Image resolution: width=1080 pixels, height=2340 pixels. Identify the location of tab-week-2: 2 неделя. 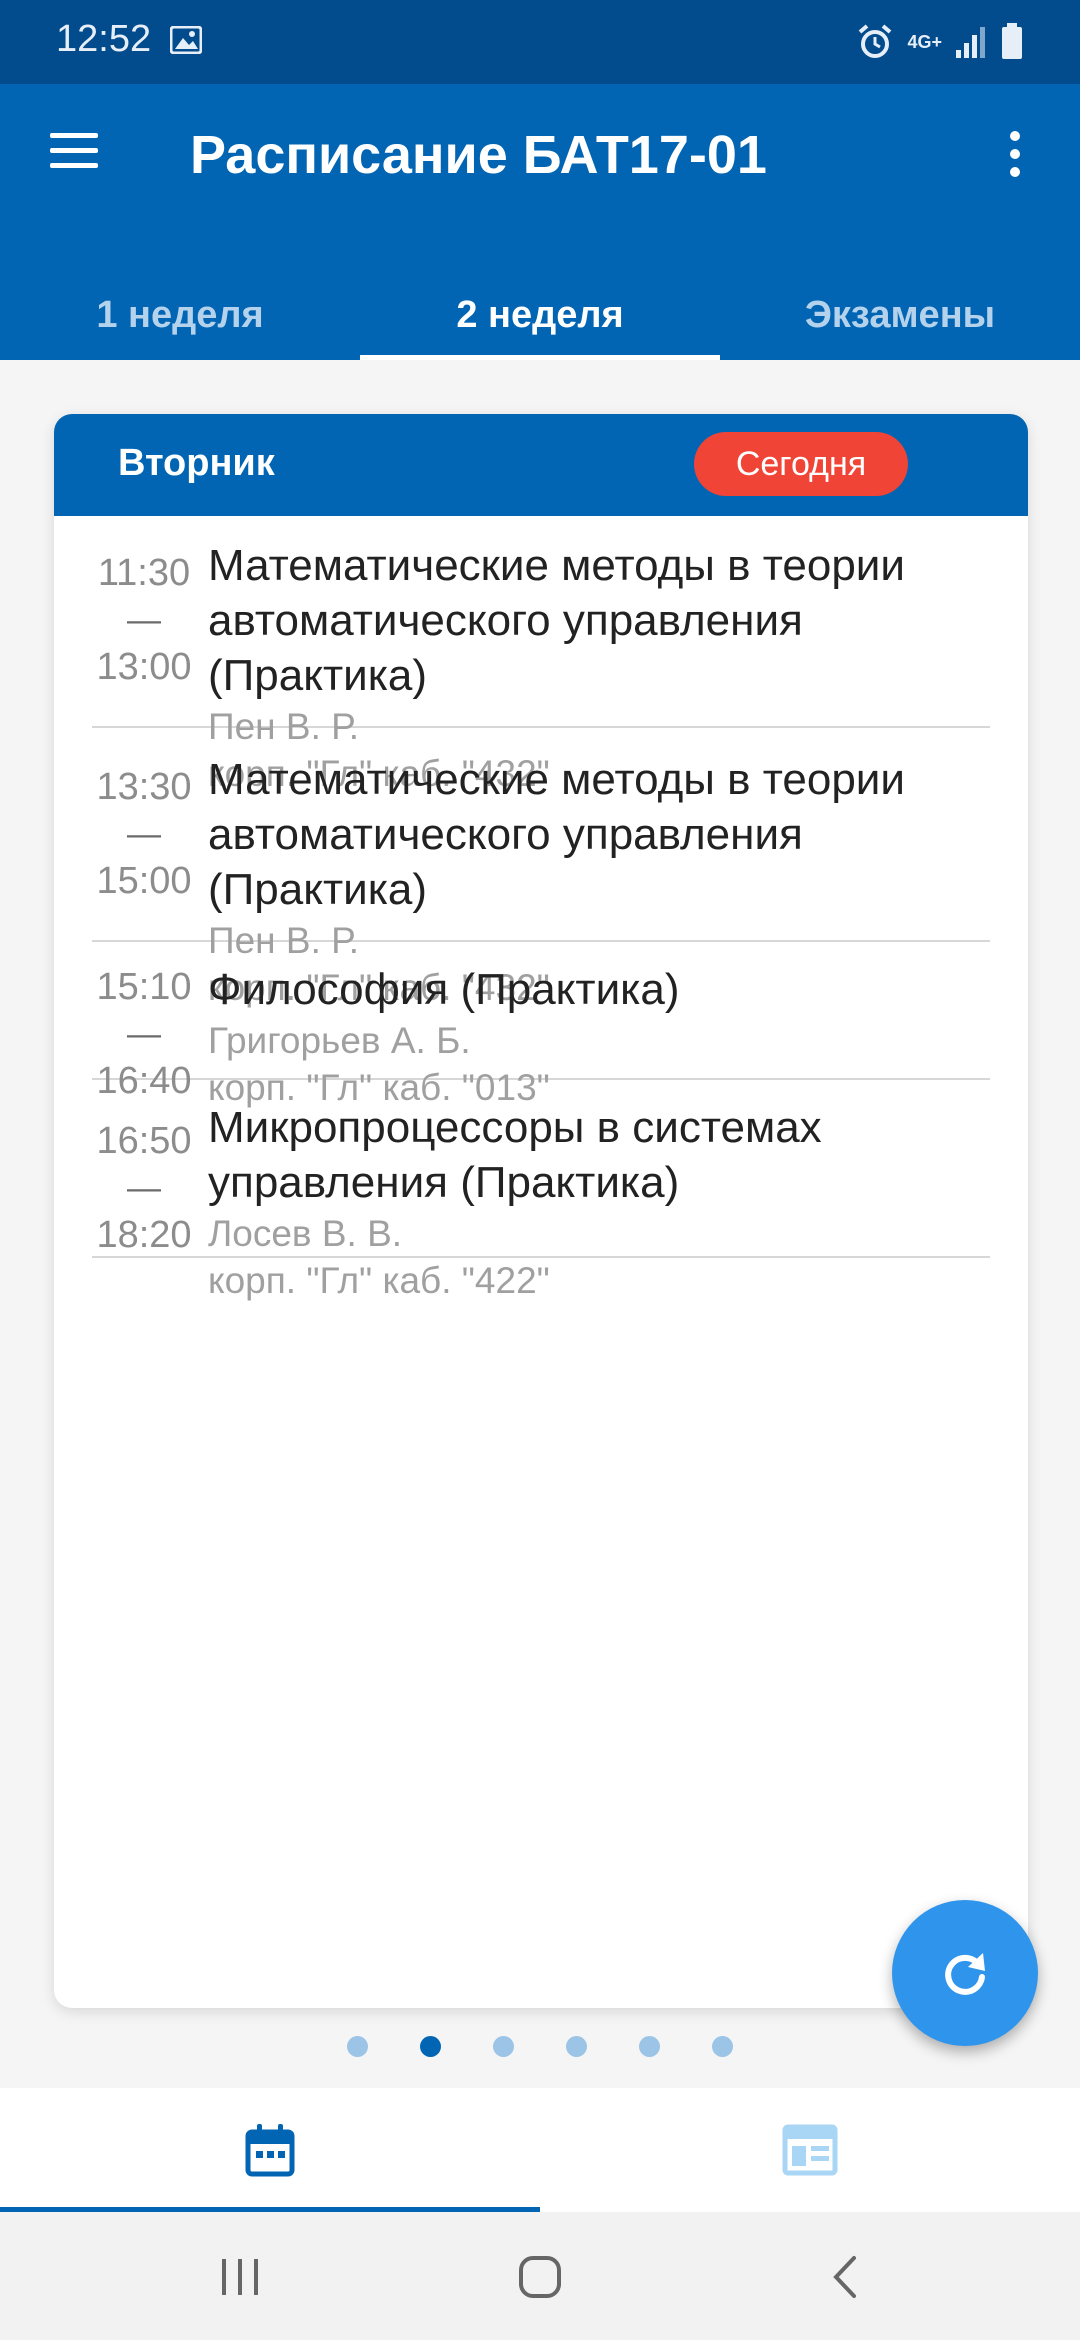
(540, 322).